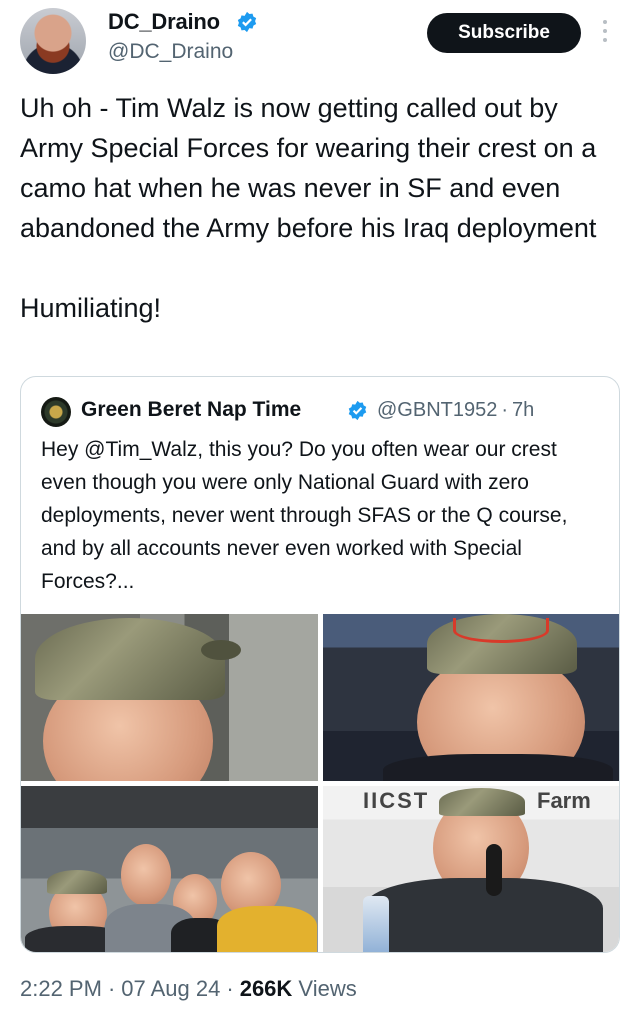  Describe the element at coordinates (320, 45) in the screenshot. I see `tweet-header: DC_Draino @DC_Draino Subscribe` at that location.